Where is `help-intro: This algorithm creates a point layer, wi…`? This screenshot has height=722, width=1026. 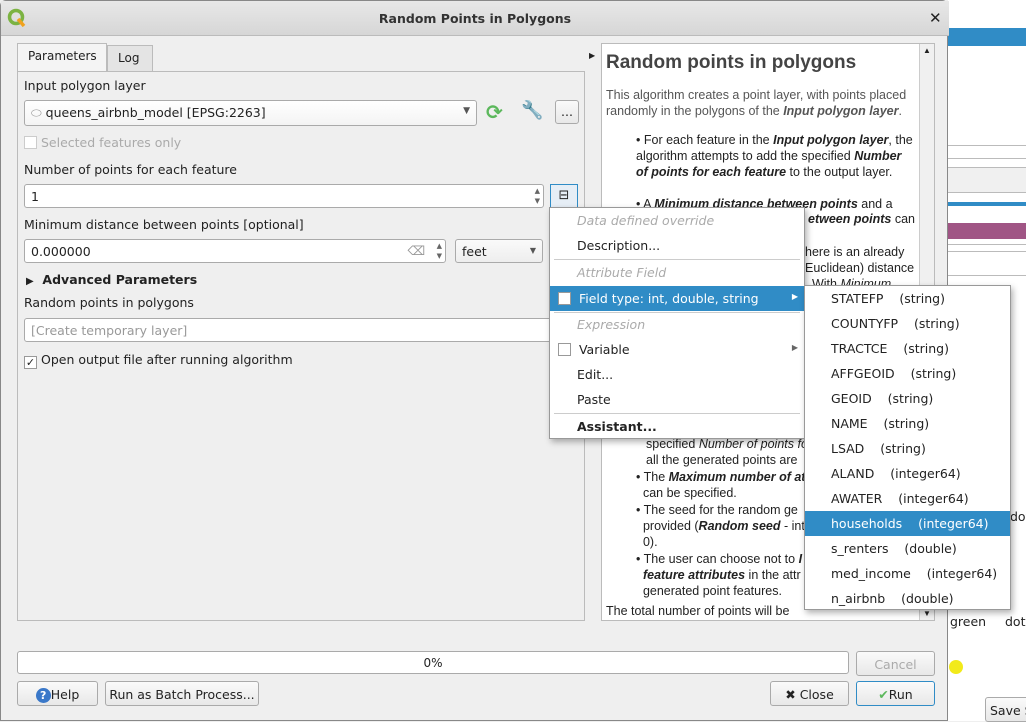
help-intro: This algorithm creates a point layer, wi… is located at coordinates (756, 103).